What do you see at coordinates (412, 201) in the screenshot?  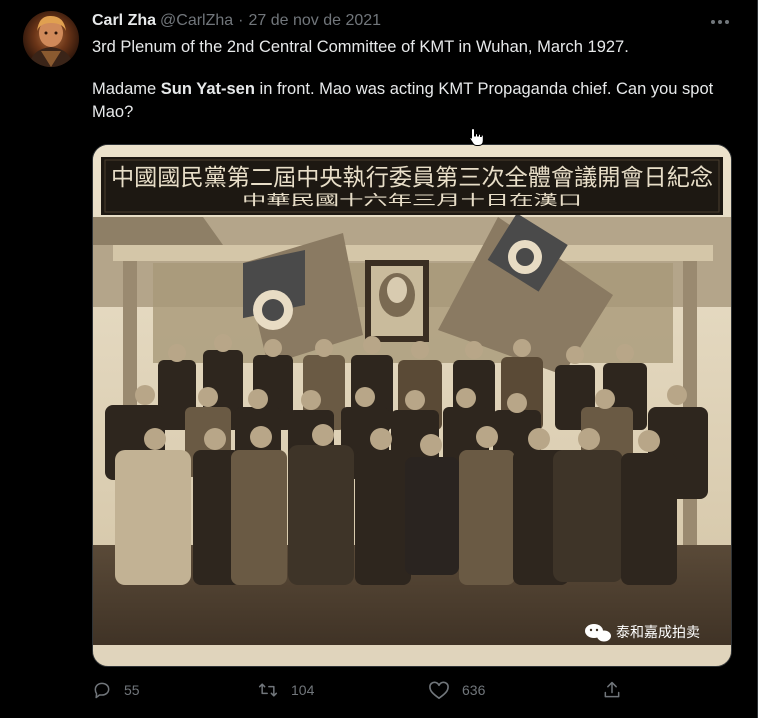 I see `banner-line-2: 中華民國十六年三月十日在漢口` at bounding box center [412, 201].